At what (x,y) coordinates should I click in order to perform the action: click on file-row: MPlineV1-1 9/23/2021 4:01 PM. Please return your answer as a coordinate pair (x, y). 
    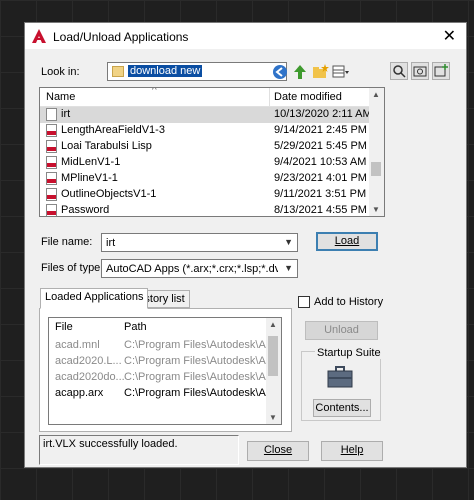
    Looking at the image, I should click on (205, 179).